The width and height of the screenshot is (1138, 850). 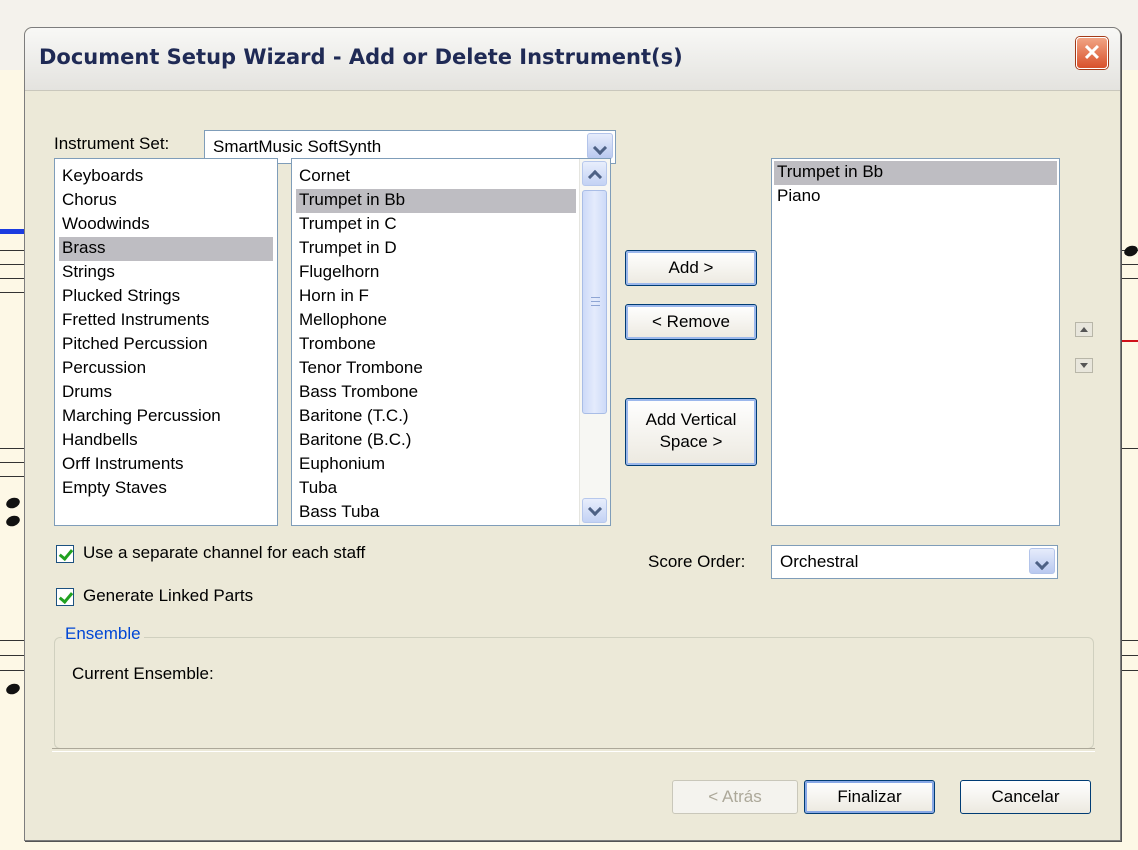 What do you see at coordinates (436, 369) in the screenshot?
I see `instrument-item: Tenor Trombone` at bounding box center [436, 369].